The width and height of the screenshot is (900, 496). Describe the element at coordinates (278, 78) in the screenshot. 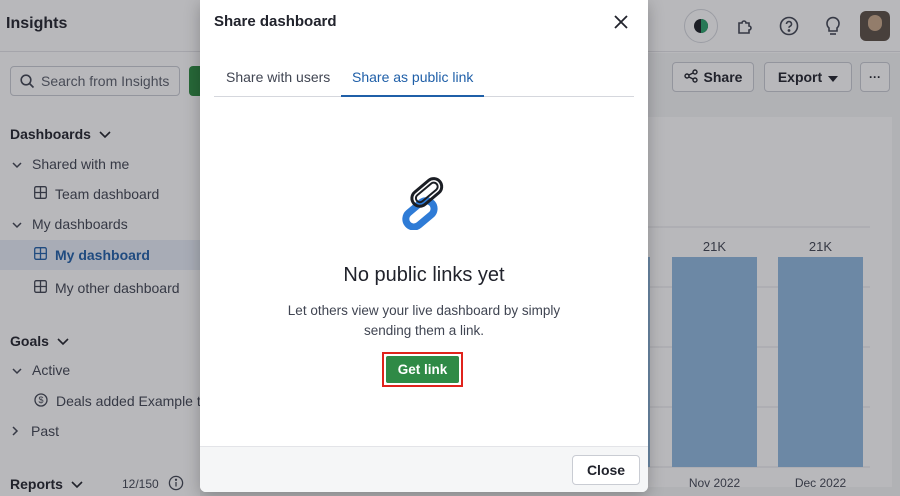

I see `tab-share-with-users: Share with users` at that location.